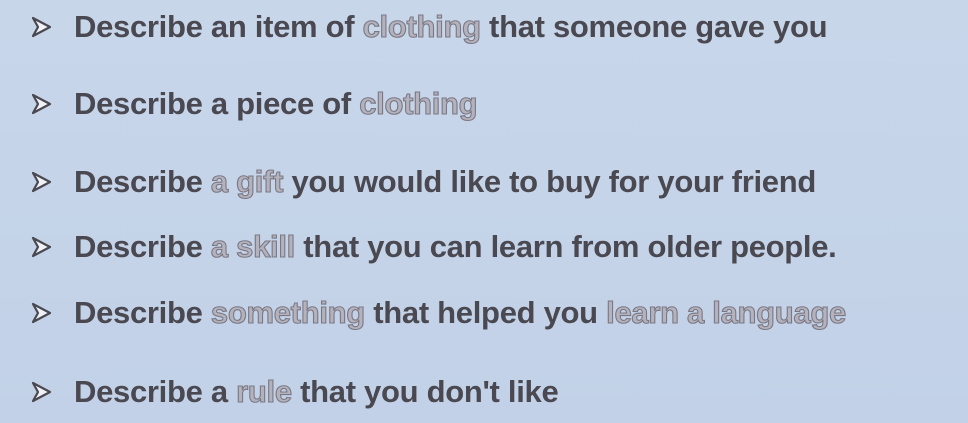  Describe the element at coordinates (155, 391) in the screenshot. I see `bullet-text-segment: Describe a` at that location.